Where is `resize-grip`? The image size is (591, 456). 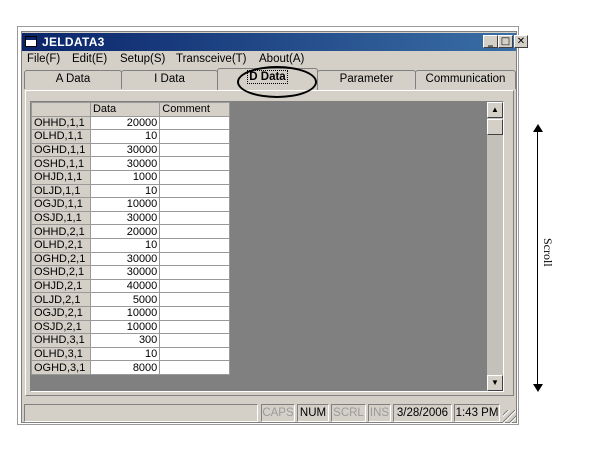 resize-grip is located at coordinates (509, 416).